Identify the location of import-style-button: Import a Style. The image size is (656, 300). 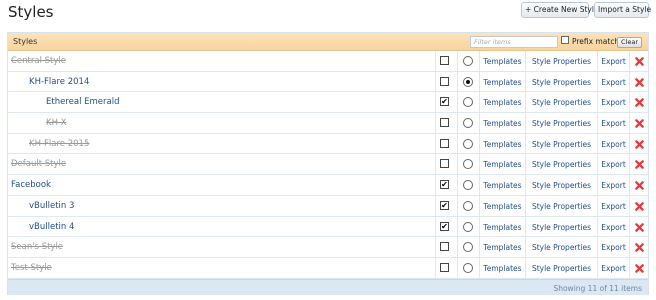
(622, 10).